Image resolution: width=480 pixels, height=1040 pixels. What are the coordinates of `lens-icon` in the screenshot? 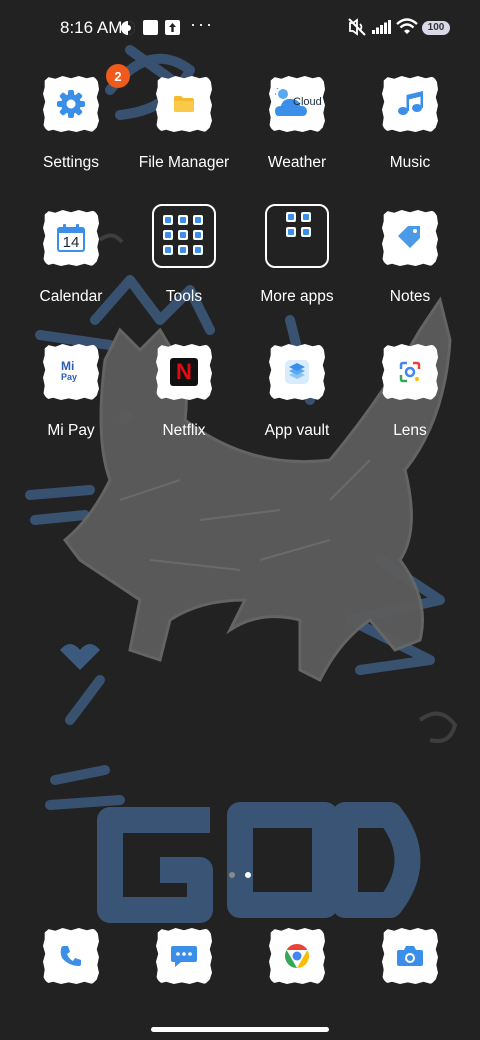 It's located at (410, 372).